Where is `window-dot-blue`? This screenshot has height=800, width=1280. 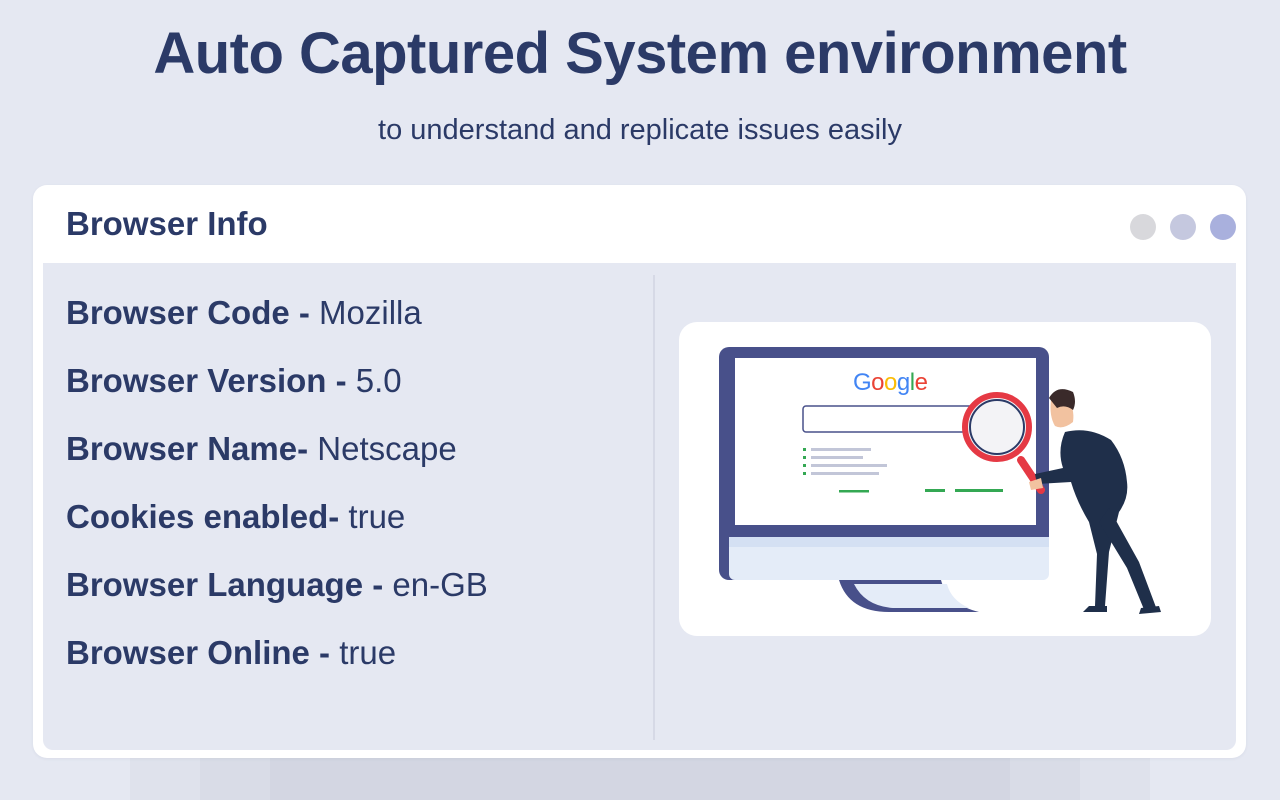 window-dot-blue is located at coordinates (1223, 227).